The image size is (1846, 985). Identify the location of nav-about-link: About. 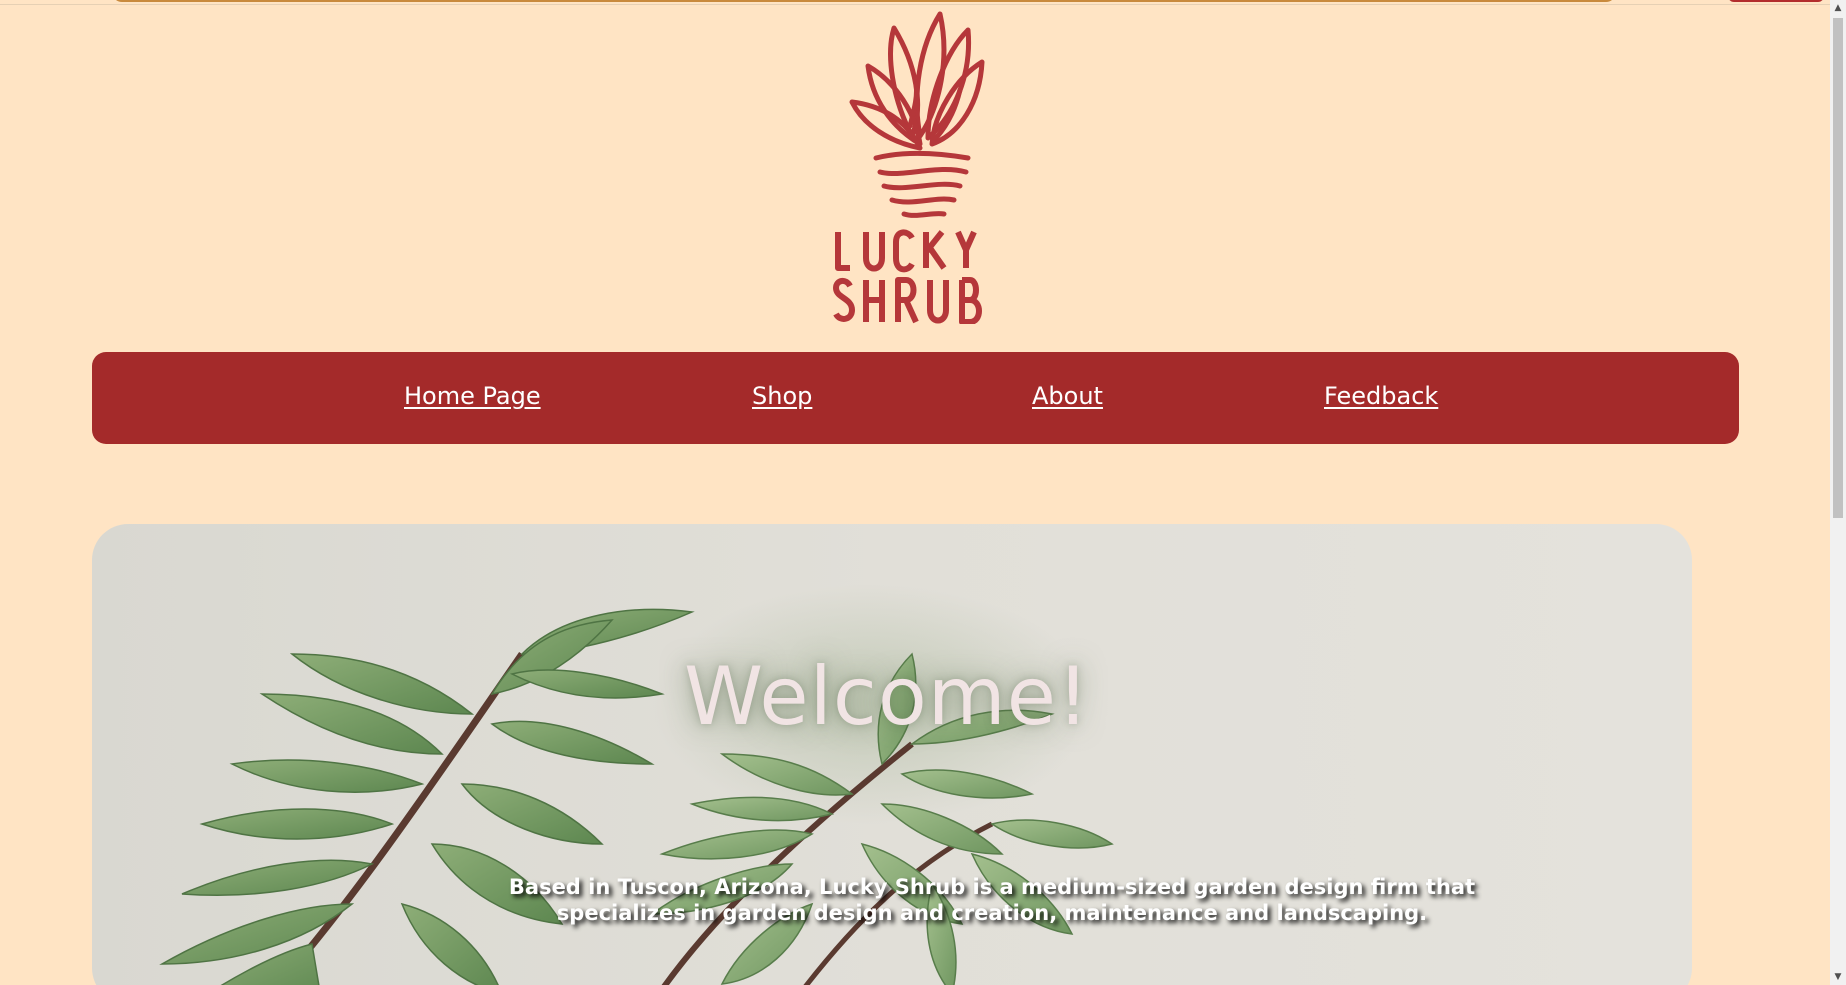
(1067, 396).